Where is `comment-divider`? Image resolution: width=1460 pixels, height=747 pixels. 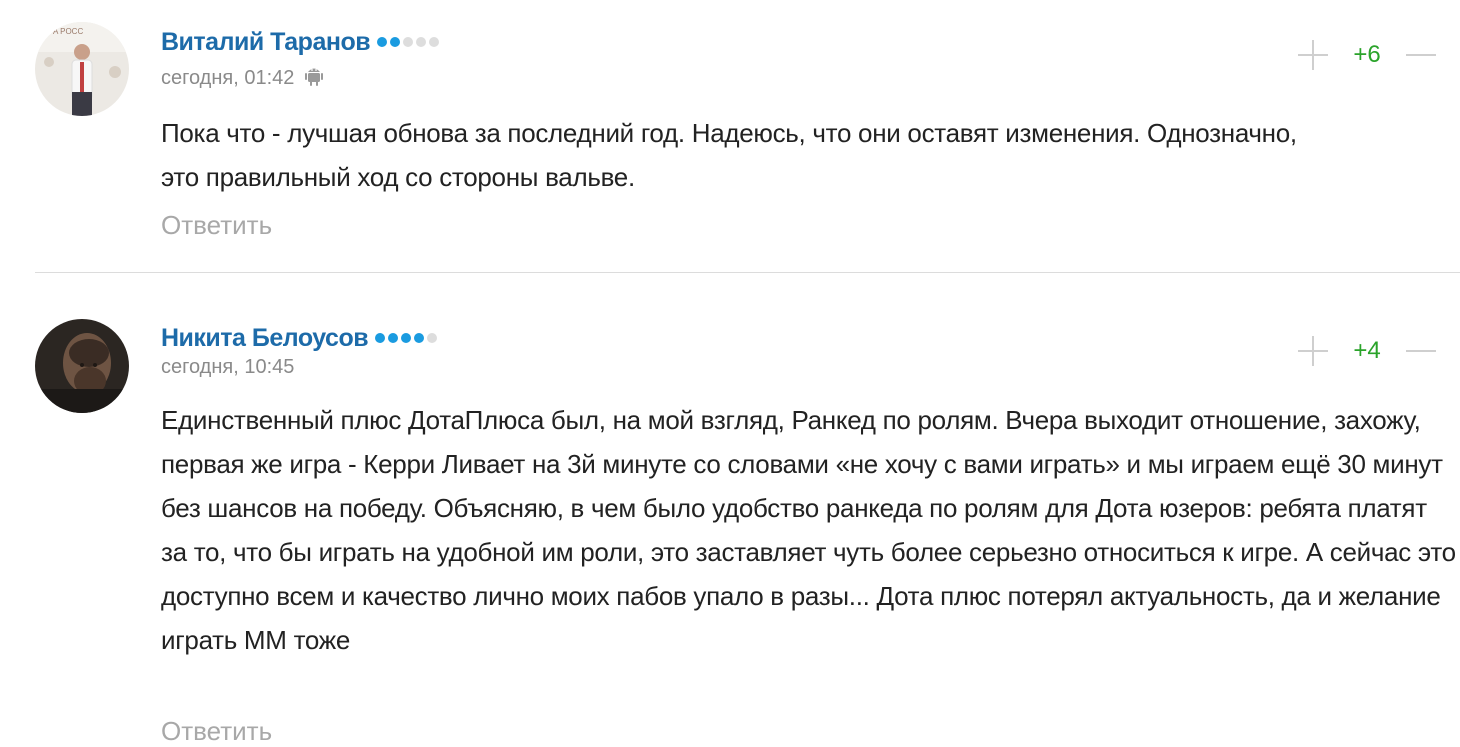 comment-divider is located at coordinates (747, 272).